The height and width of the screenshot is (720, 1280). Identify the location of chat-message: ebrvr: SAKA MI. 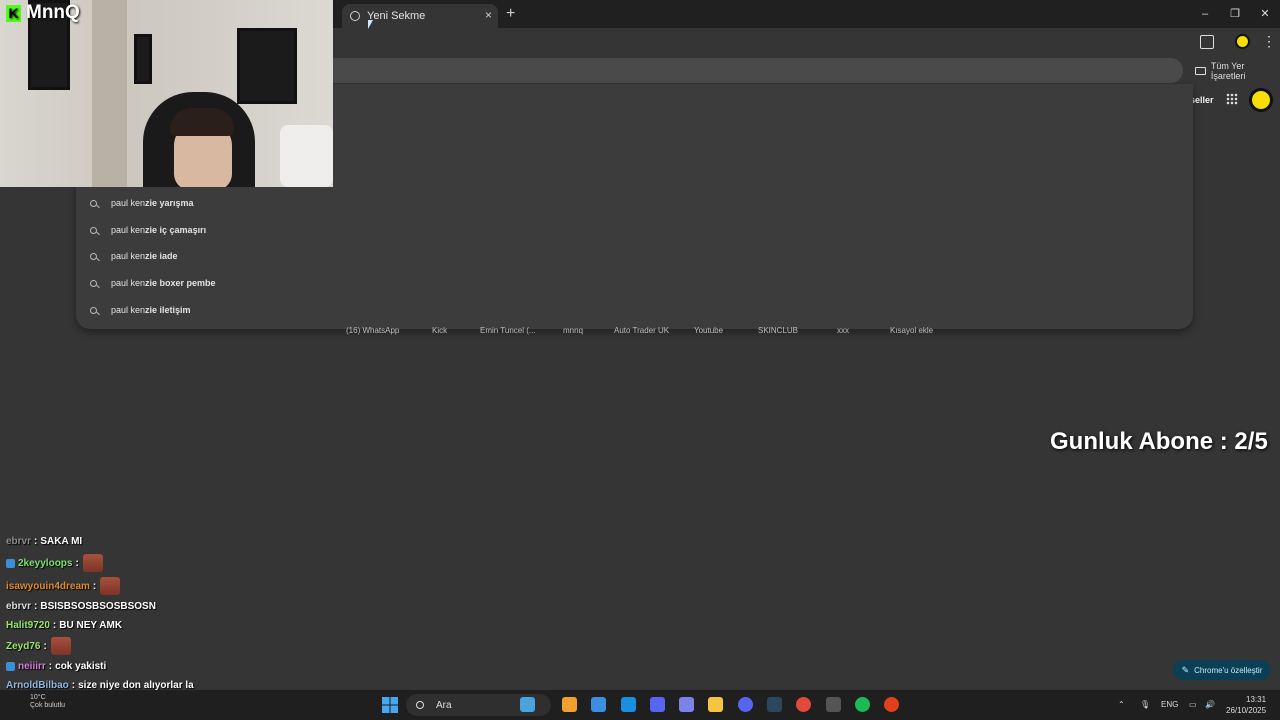
(44, 541).